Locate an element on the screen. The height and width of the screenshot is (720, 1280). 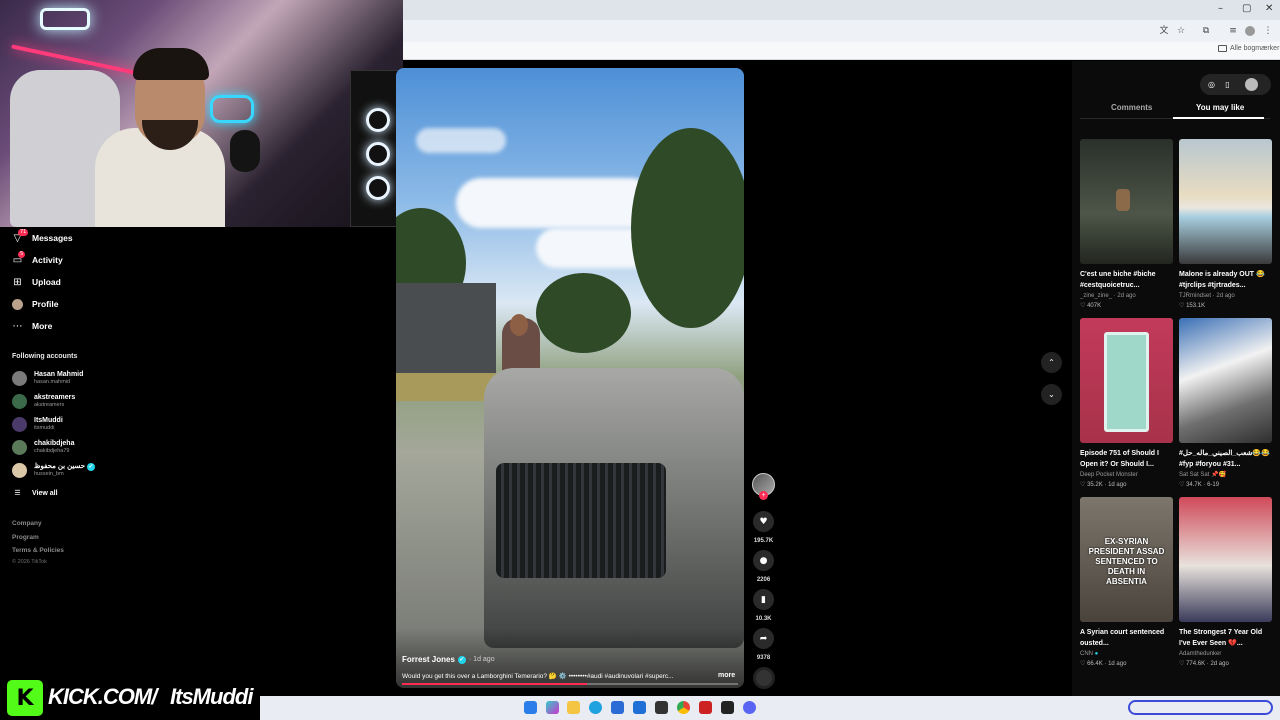
compass-icon: ◎ is located at coordinates (1211, 84).